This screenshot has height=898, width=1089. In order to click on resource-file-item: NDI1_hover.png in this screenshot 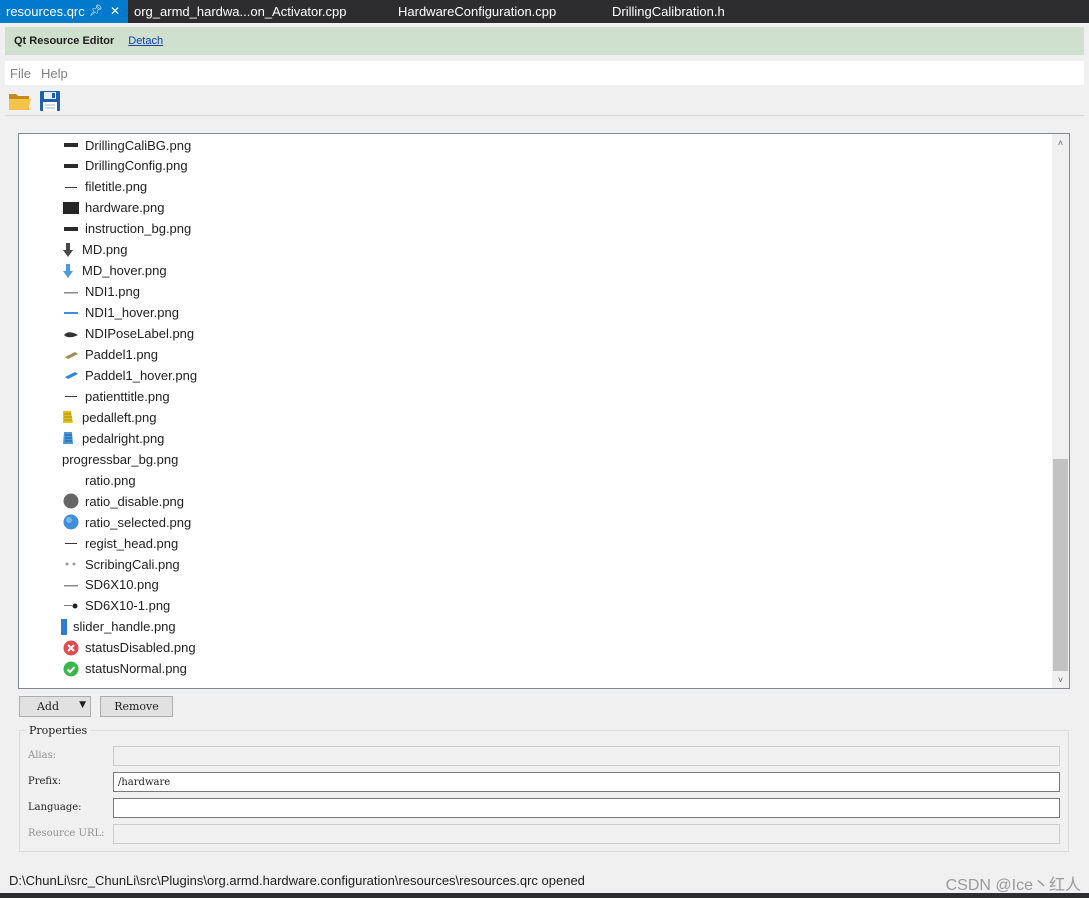, I will do `click(121, 313)`.